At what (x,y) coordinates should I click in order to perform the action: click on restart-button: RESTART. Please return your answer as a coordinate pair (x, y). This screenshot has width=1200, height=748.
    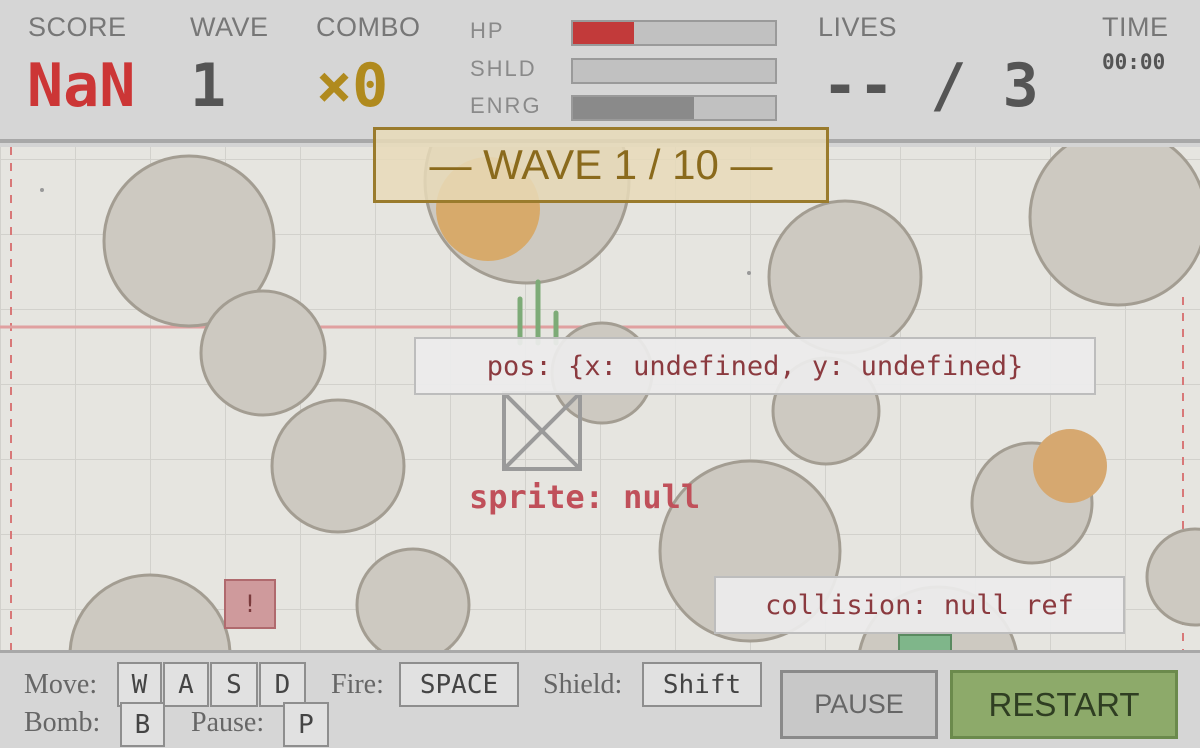
    Looking at the image, I should click on (1064, 704).